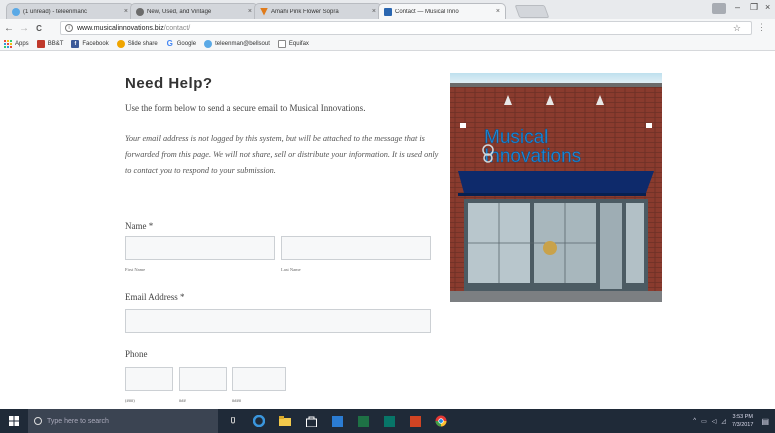 This screenshot has width=775, height=433. I want to click on name-label: Name *, so click(139, 226).